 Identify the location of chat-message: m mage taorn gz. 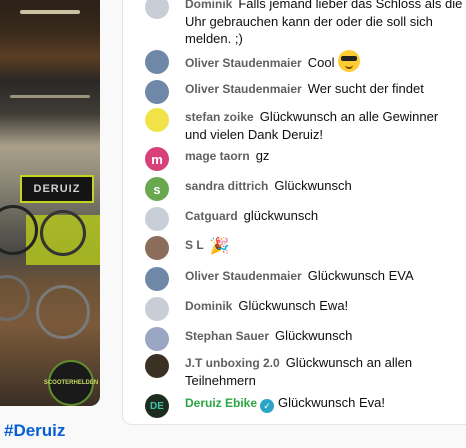
(304, 159).